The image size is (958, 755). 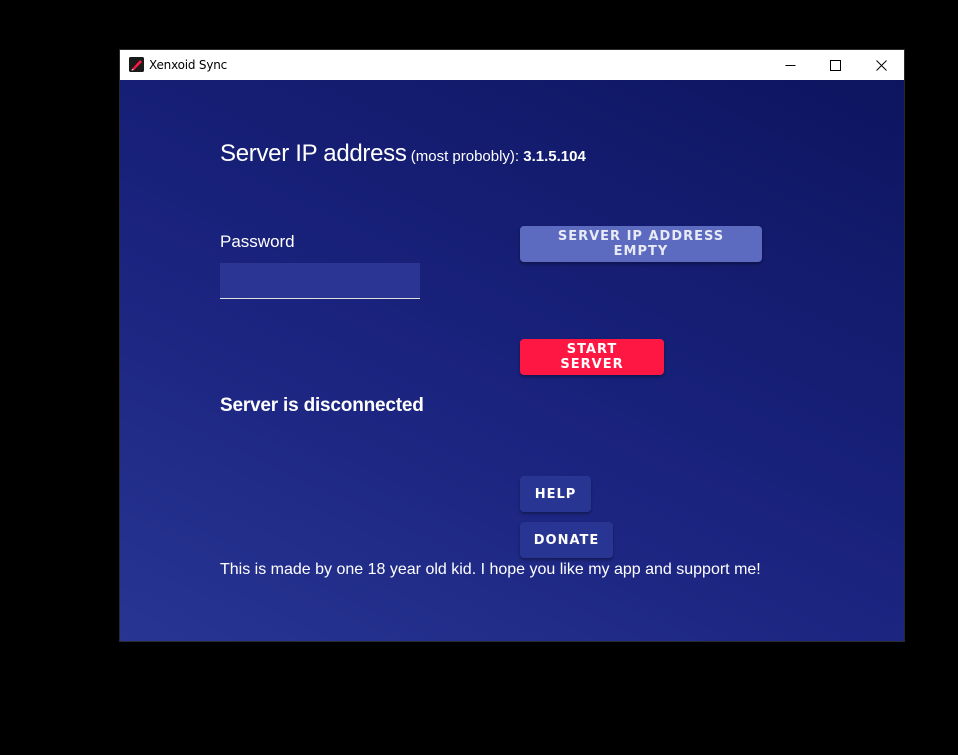 I want to click on server-ip-note: (most probobly):, so click(x=465, y=156).